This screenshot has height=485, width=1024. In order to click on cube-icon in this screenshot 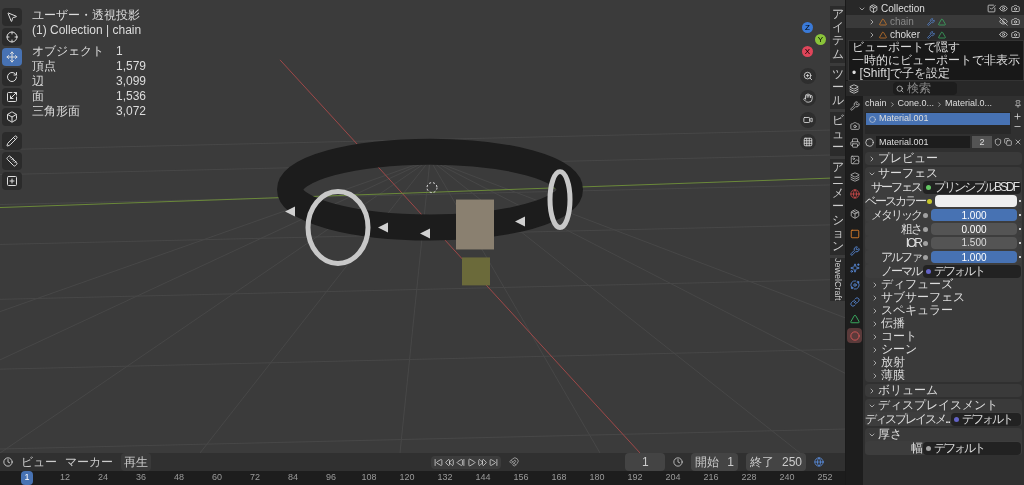, I will do `click(12, 117)`.